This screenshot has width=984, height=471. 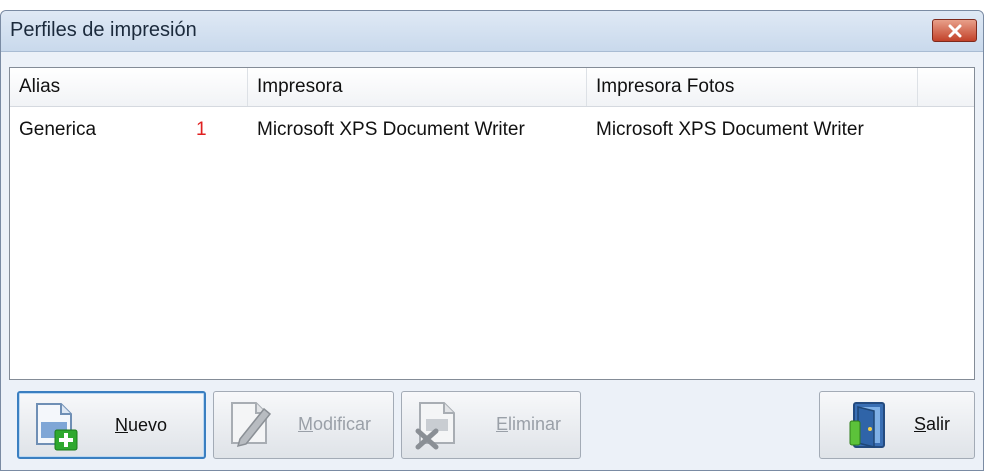 I want to click on cell-impresora: Microsoft XPS Document Writer, so click(x=391, y=129).